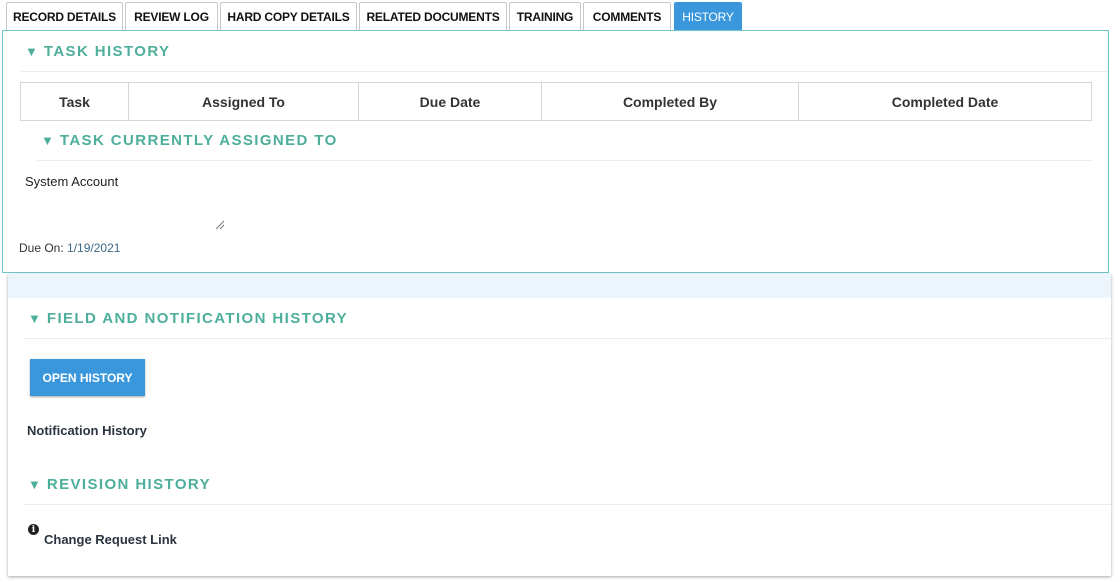 This screenshot has height=582, width=1120. Describe the element at coordinates (627, 16) in the screenshot. I see `tab-comments: COMMENTS` at that location.